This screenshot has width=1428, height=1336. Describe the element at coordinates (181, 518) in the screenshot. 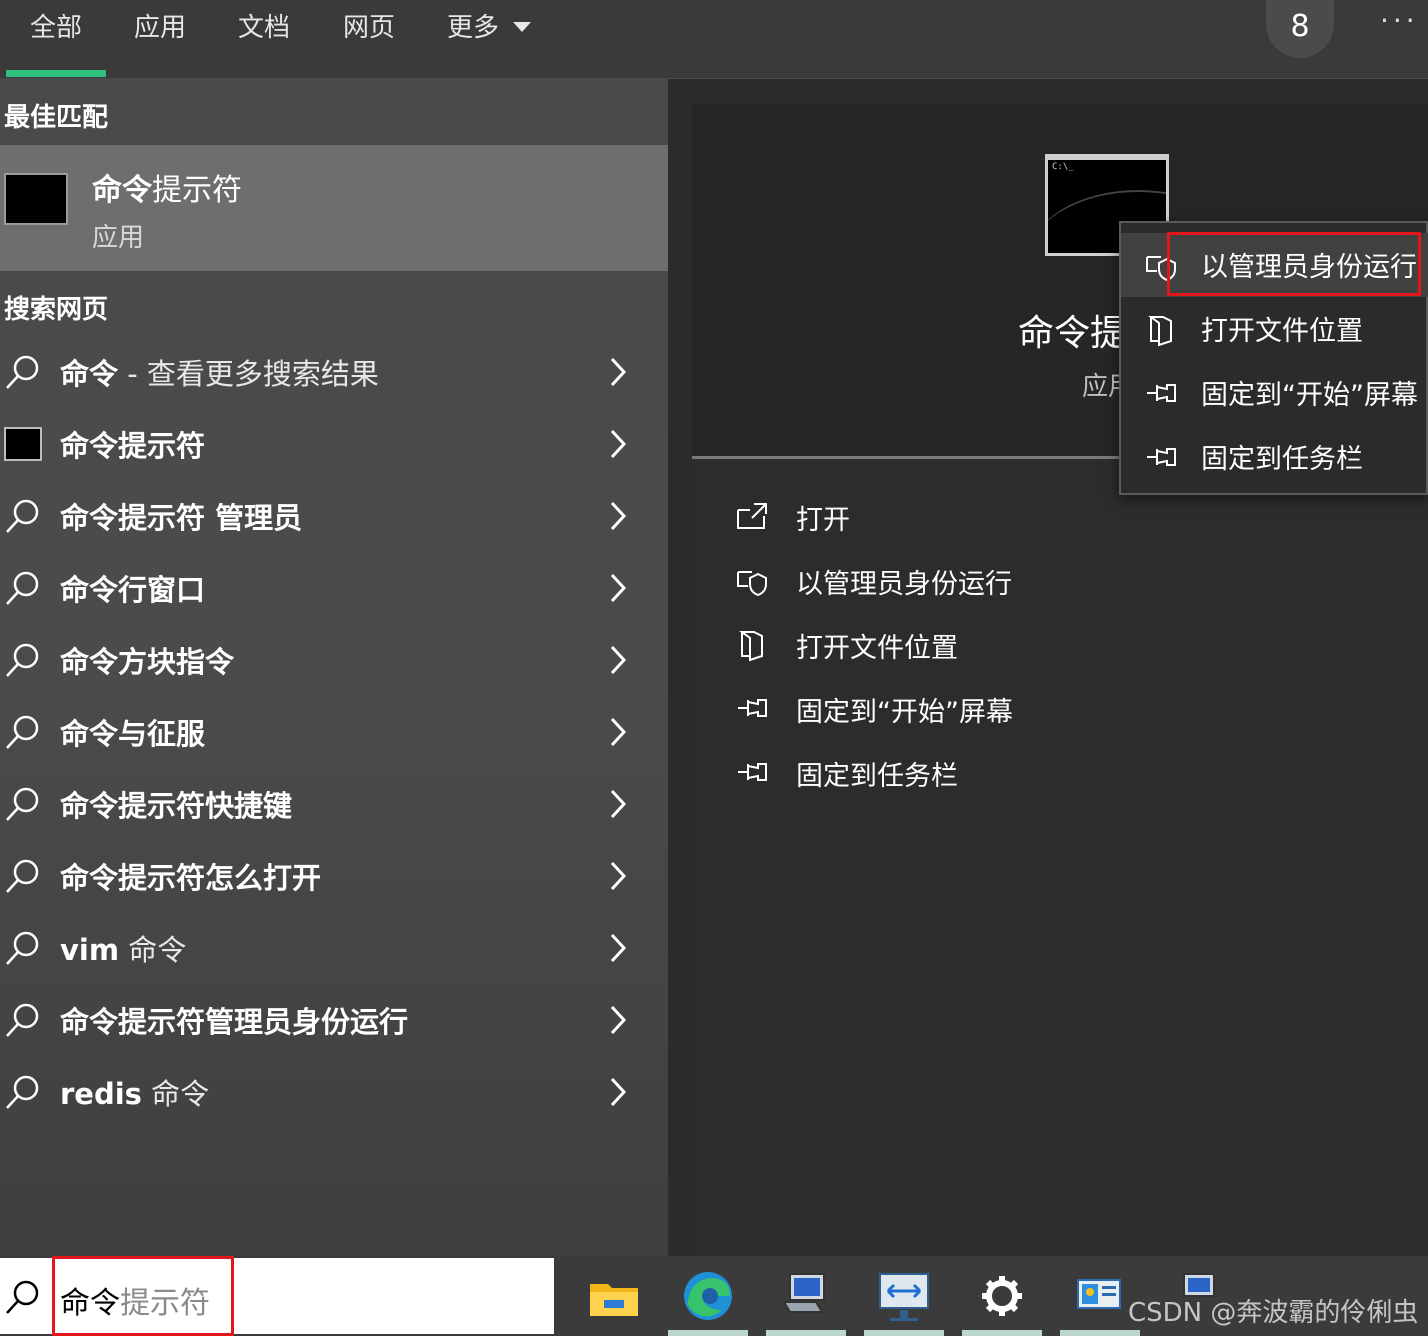

I see `web-result-label: 命令提示符 管理员` at that location.